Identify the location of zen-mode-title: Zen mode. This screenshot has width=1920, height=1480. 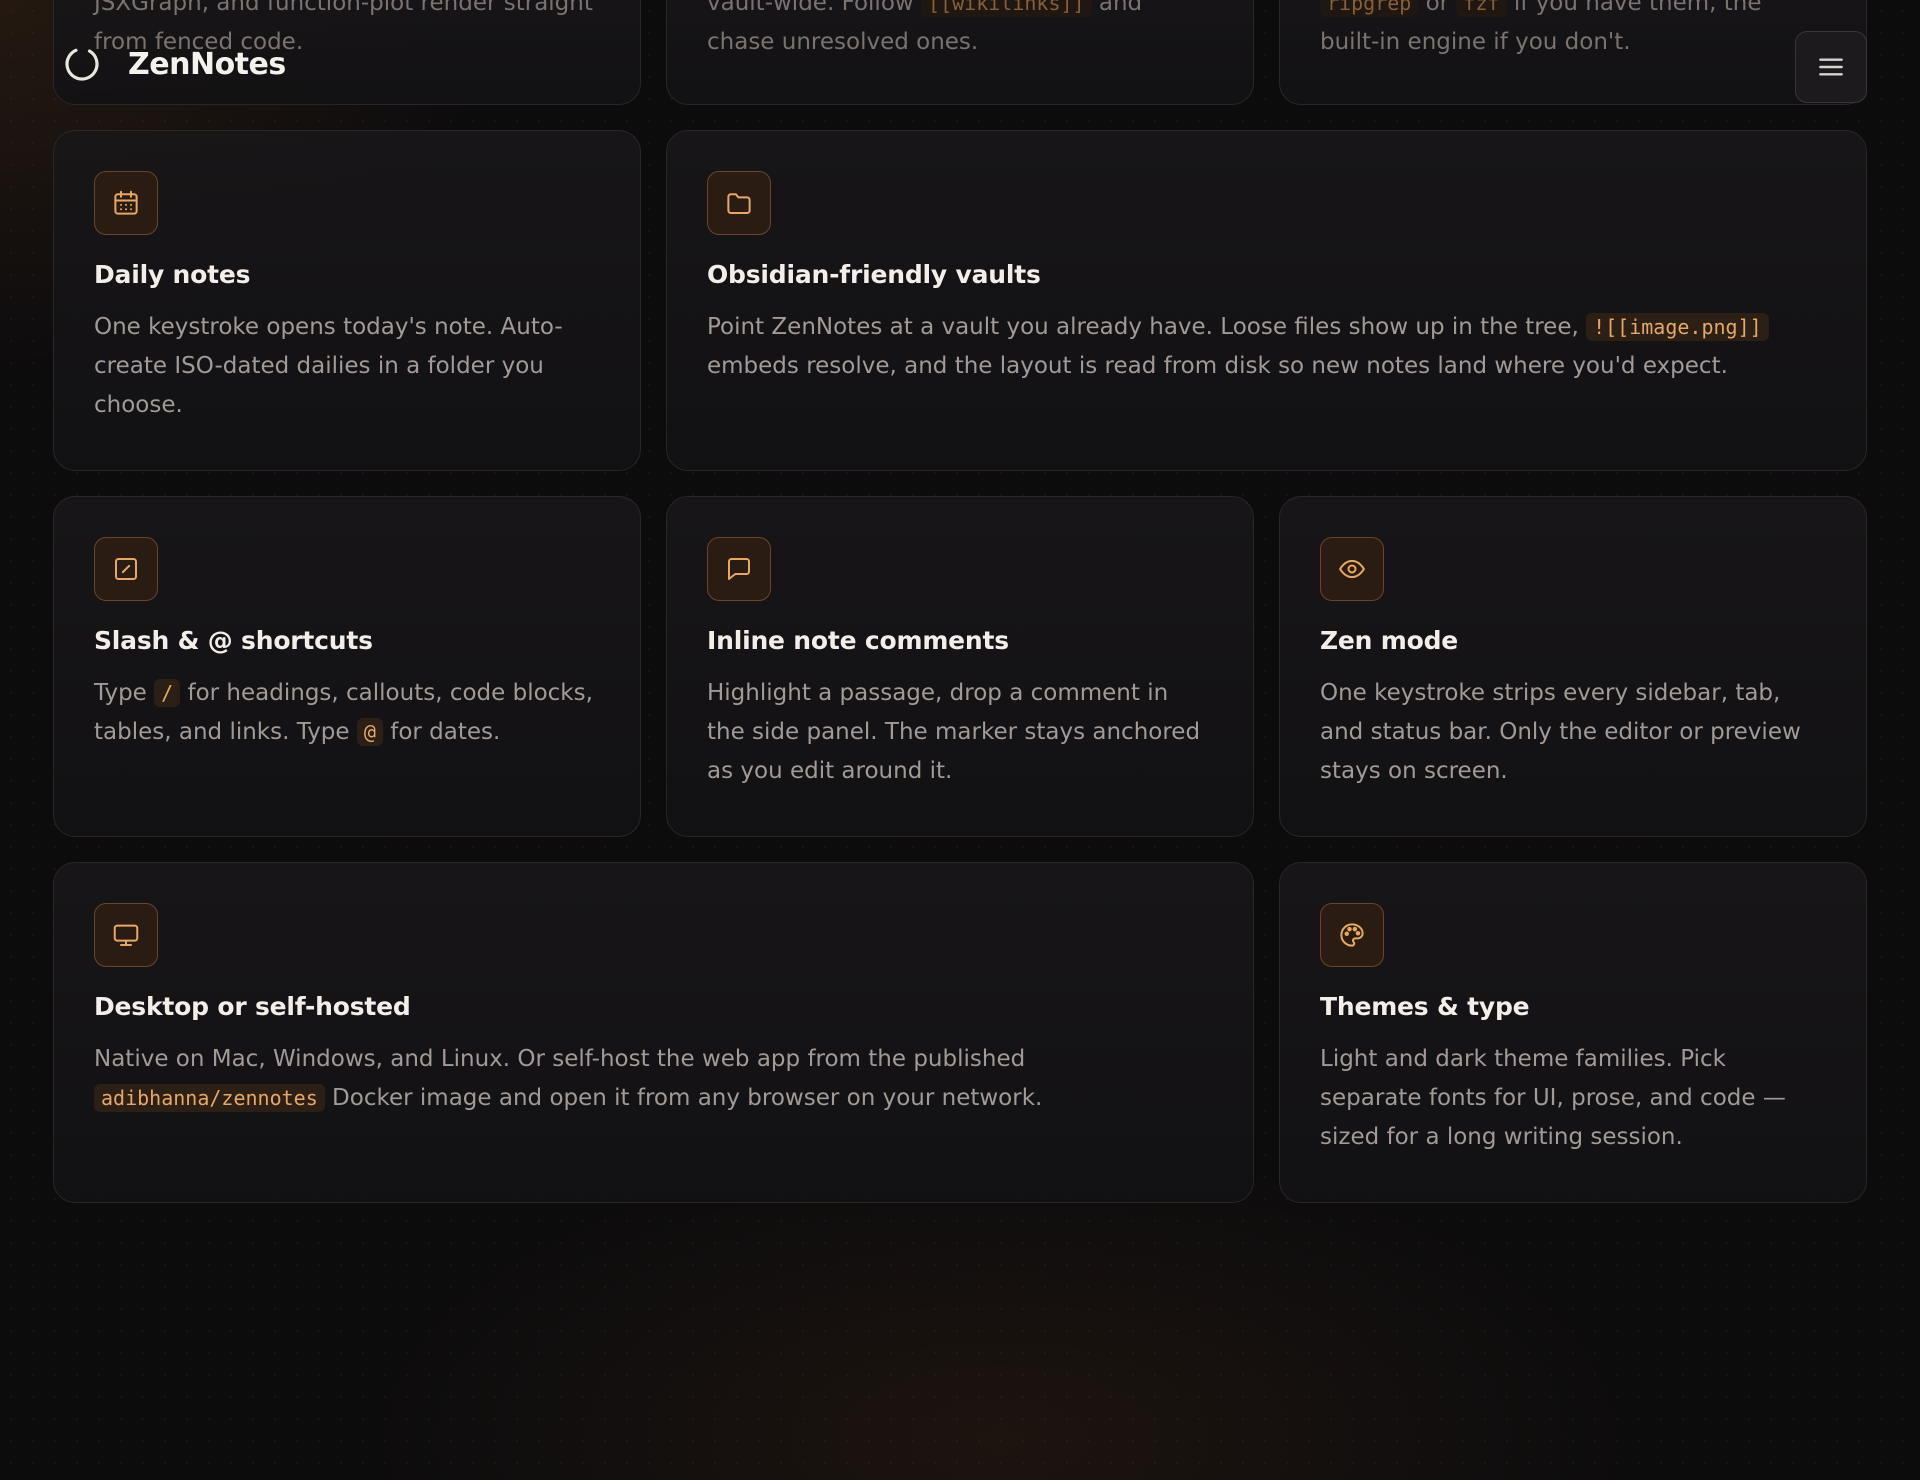
(1389, 640).